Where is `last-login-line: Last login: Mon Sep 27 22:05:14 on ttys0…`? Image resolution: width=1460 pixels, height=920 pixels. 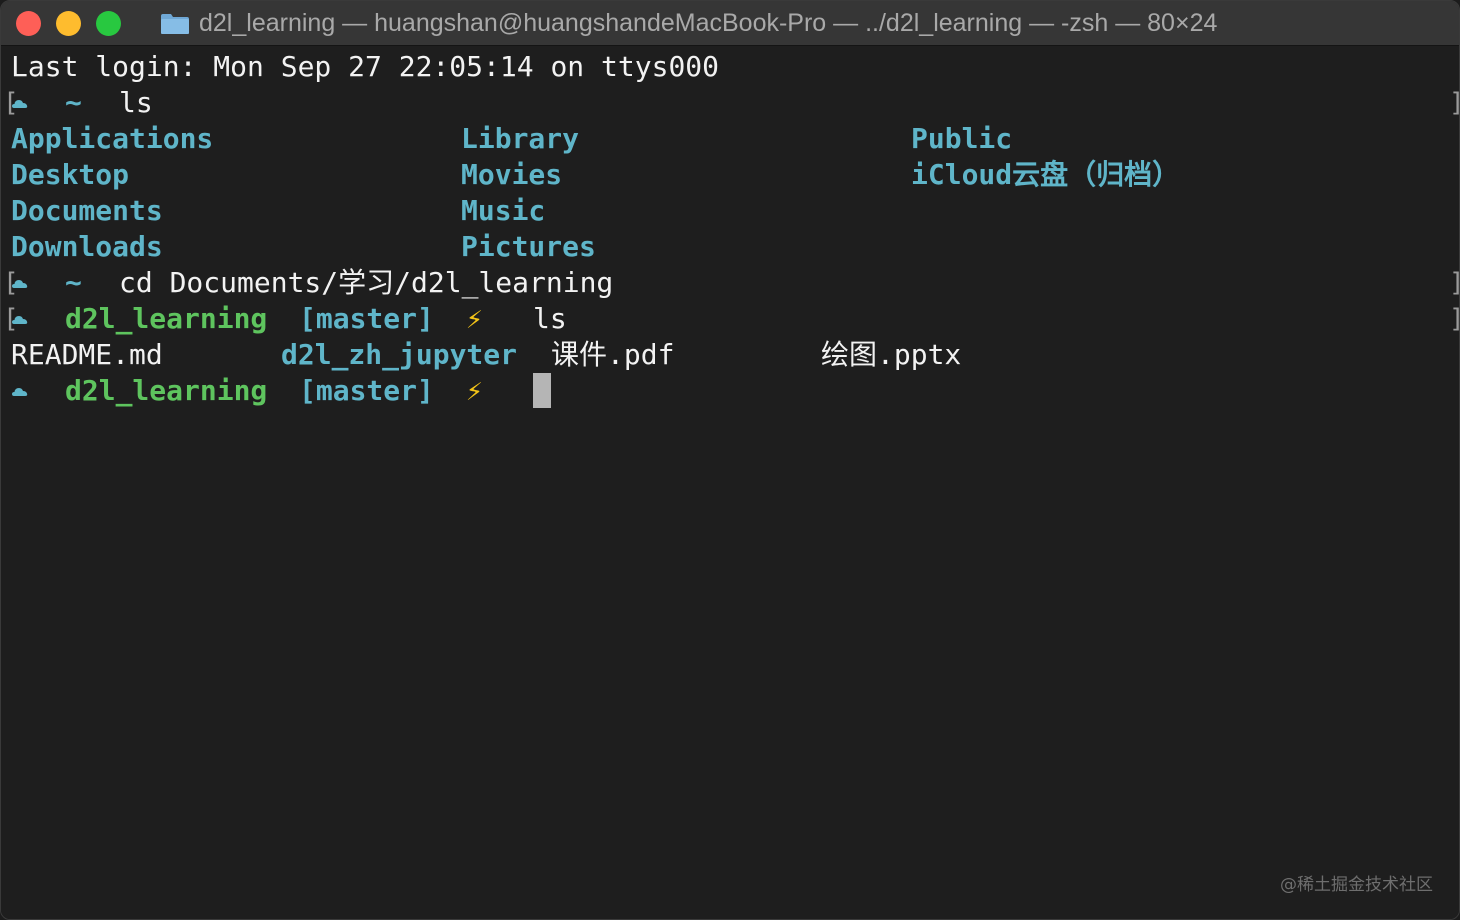
last-login-line: Last login: Mon Sep 27 22:05:14 on ttys0… is located at coordinates (730, 67).